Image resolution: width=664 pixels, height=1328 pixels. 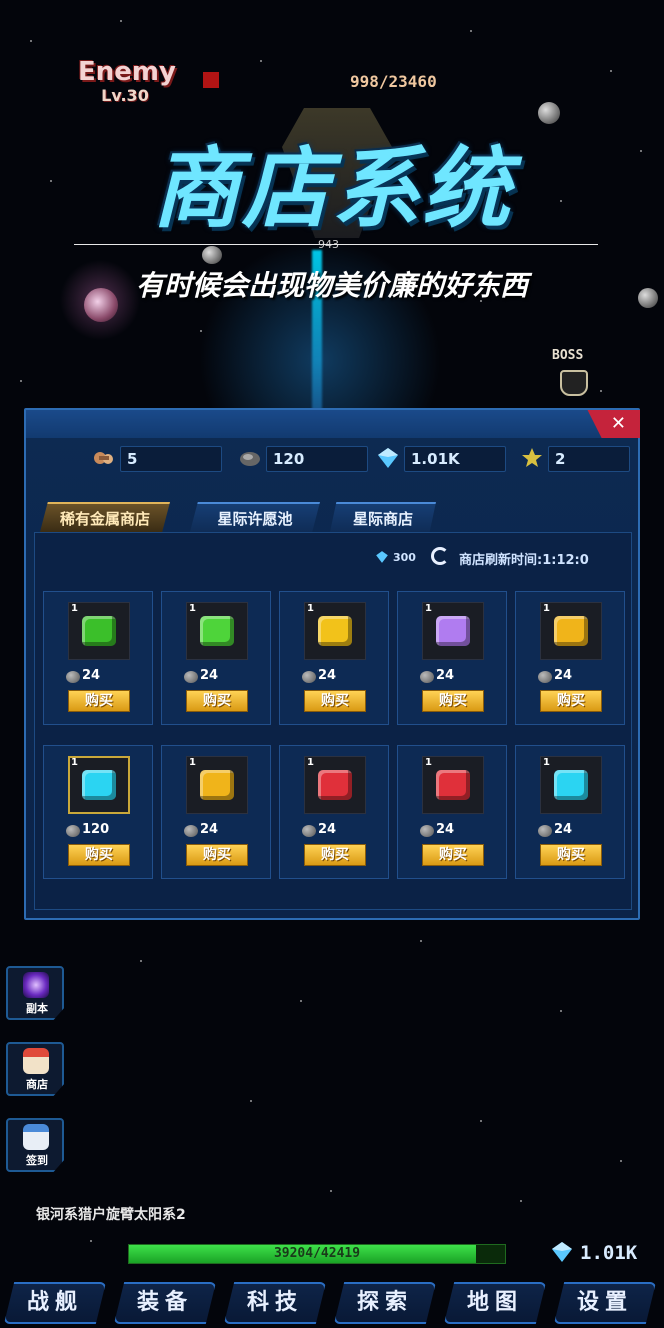 What do you see at coordinates (36, 1137) in the screenshot?
I see `calendar-icon` at bounding box center [36, 1137].